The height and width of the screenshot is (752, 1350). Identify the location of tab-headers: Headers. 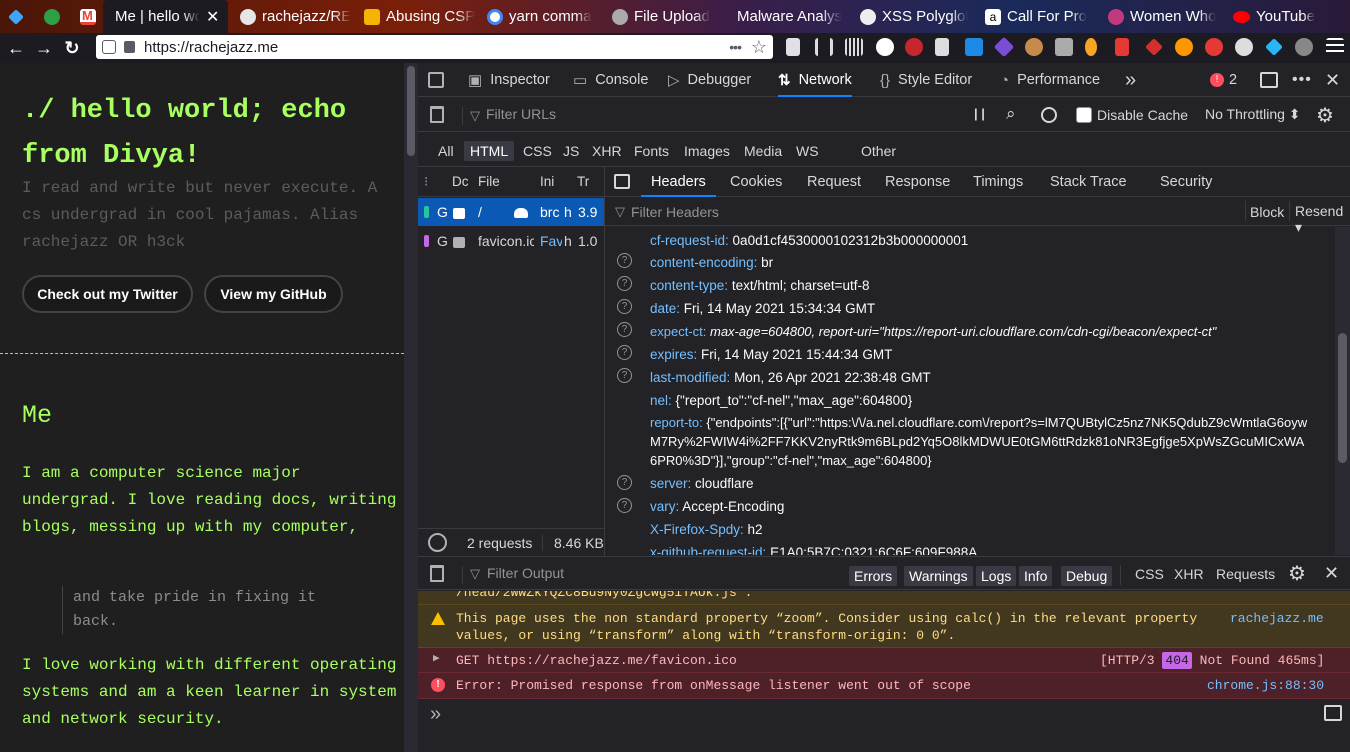
(678, 182).